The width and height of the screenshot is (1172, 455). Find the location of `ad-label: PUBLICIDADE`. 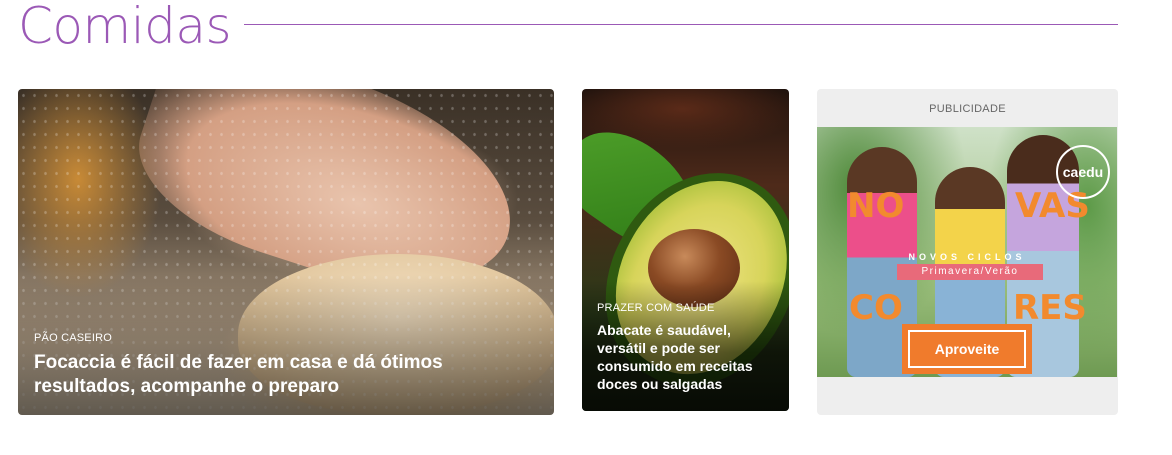

ad-label: PUBLICIDADE is located at coordinates (967, 109).